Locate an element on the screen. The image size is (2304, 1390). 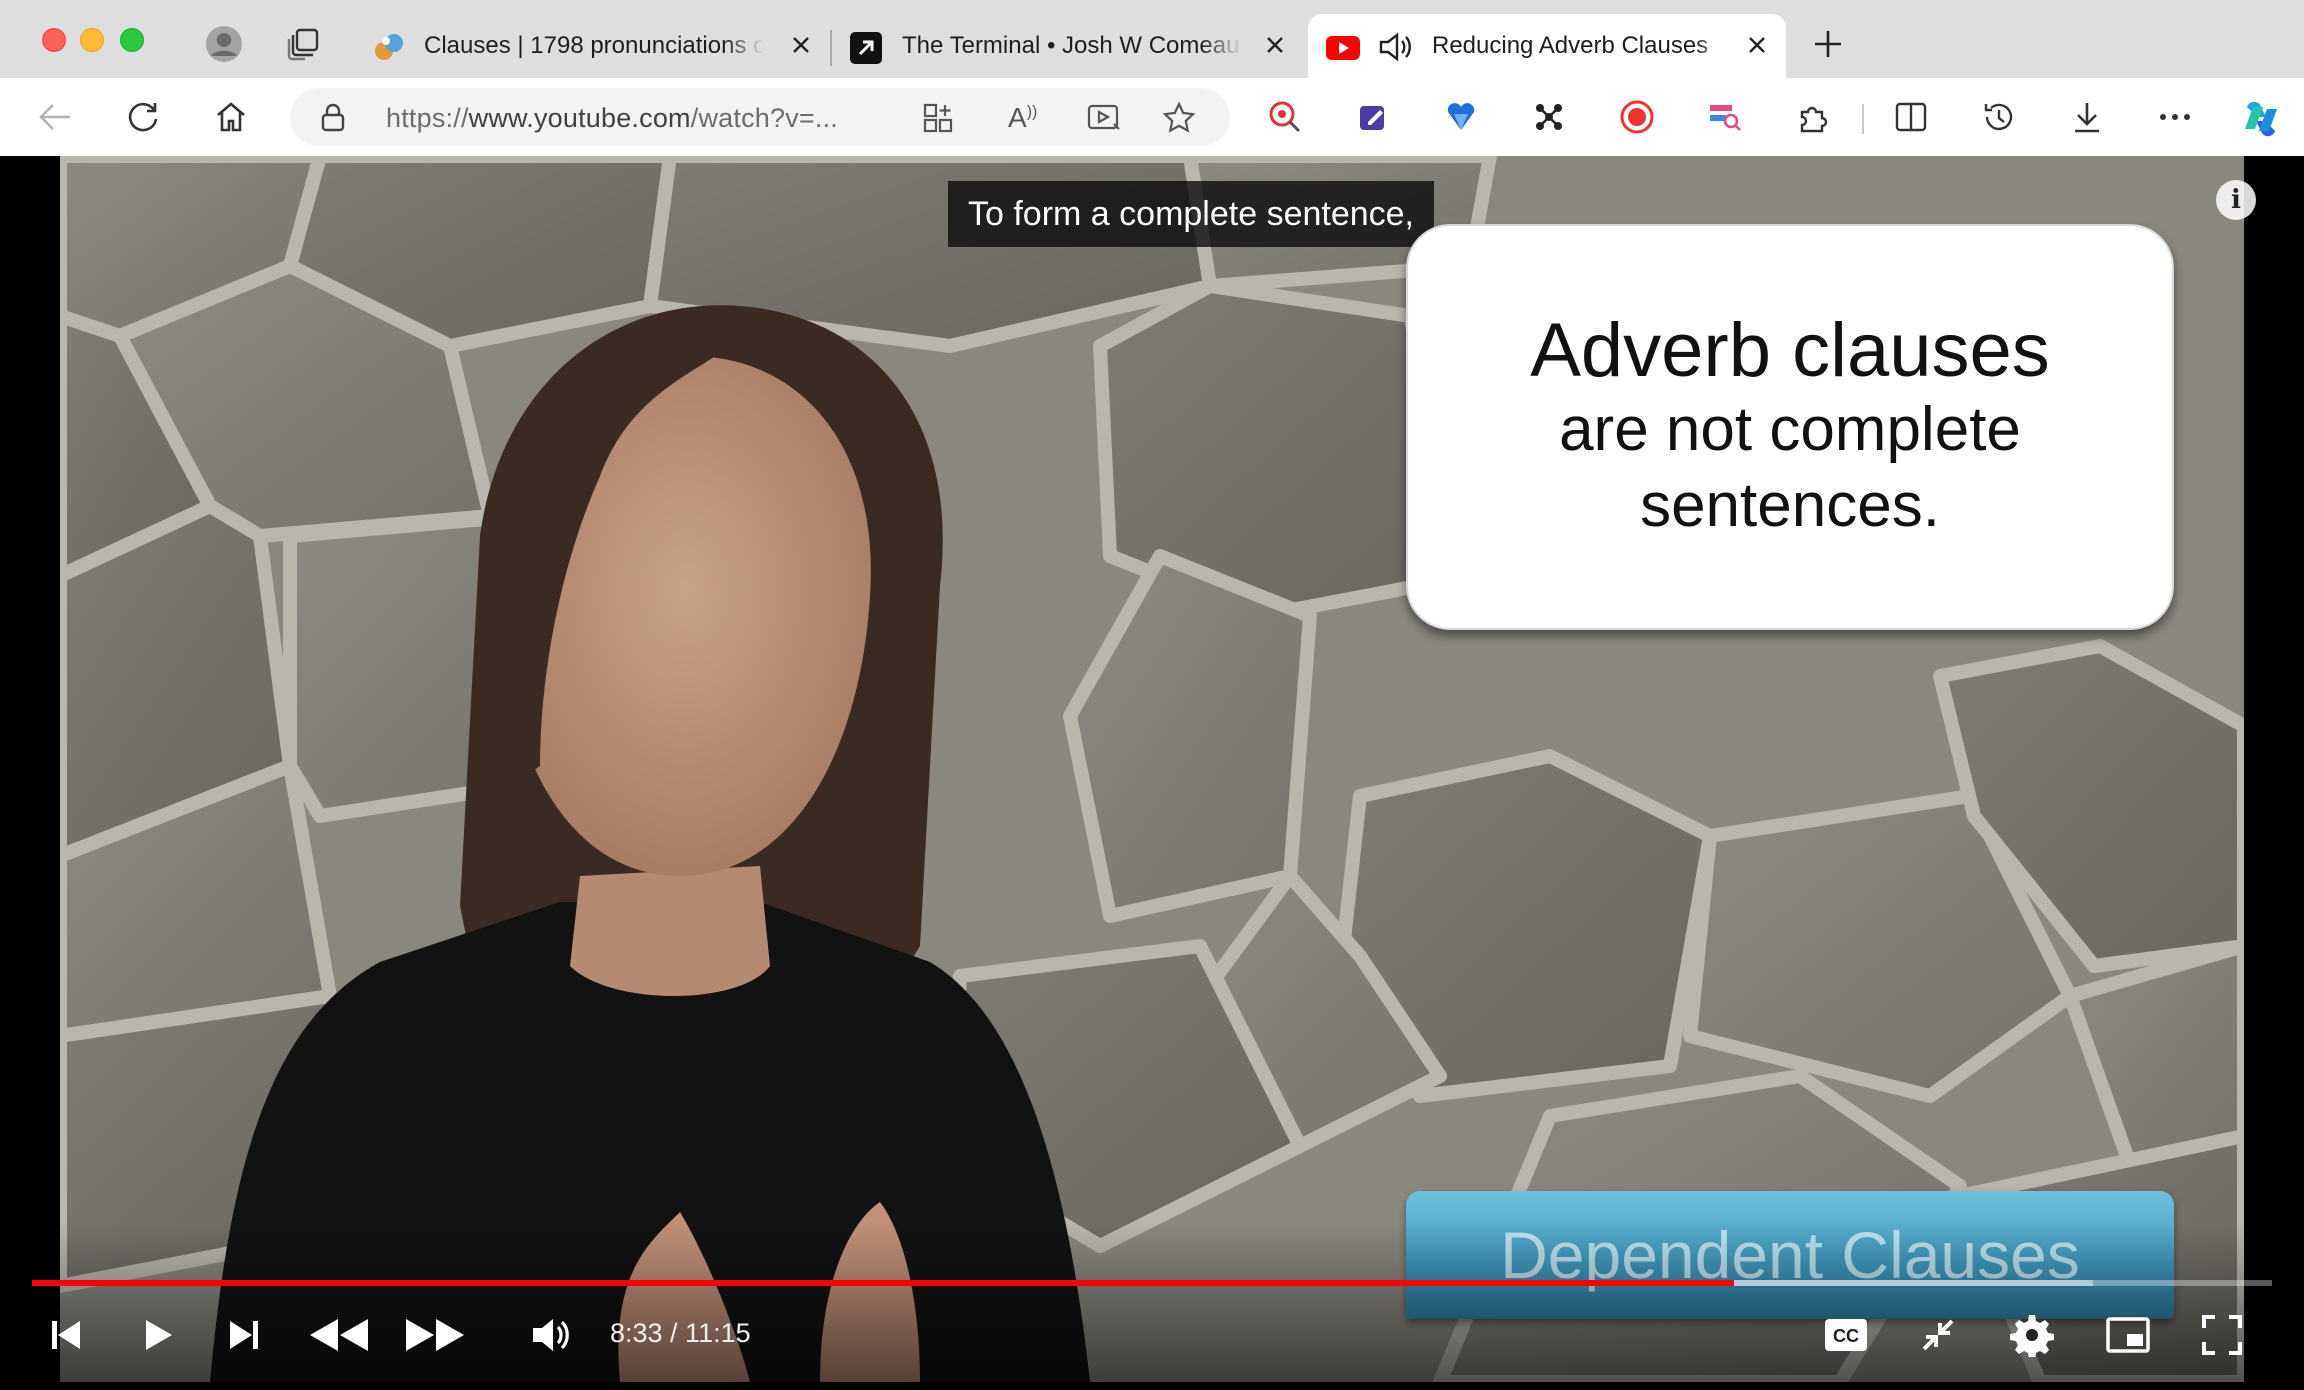
rewind-icon is located at coordinates (339, 1335).